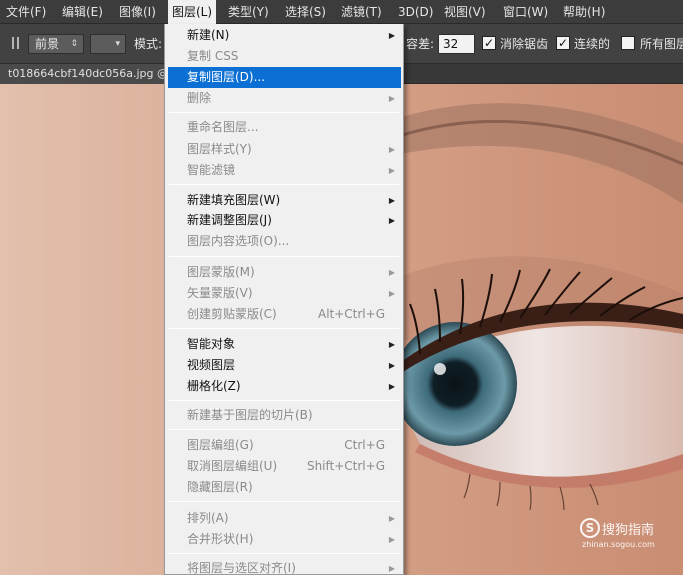 The width and height of the screenshot is (683, 575). Describe the element at coordinates (220, 539) in the screenshot. I see `menu-item-label: 合并形状(H)` at that location.